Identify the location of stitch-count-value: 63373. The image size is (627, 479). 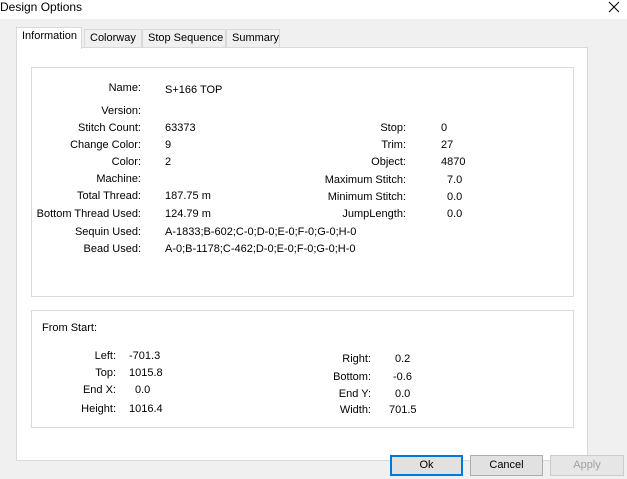
(180, 128).